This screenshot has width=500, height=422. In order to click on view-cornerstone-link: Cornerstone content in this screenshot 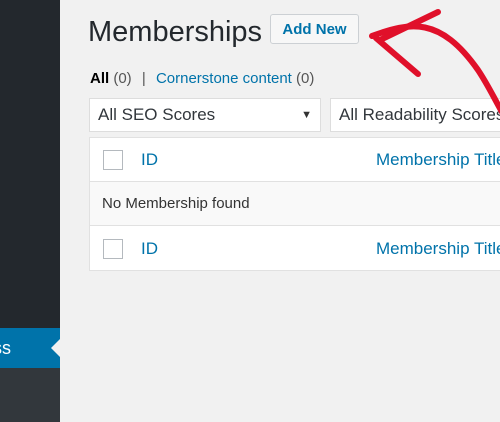, I will do `click(224, 78)`.